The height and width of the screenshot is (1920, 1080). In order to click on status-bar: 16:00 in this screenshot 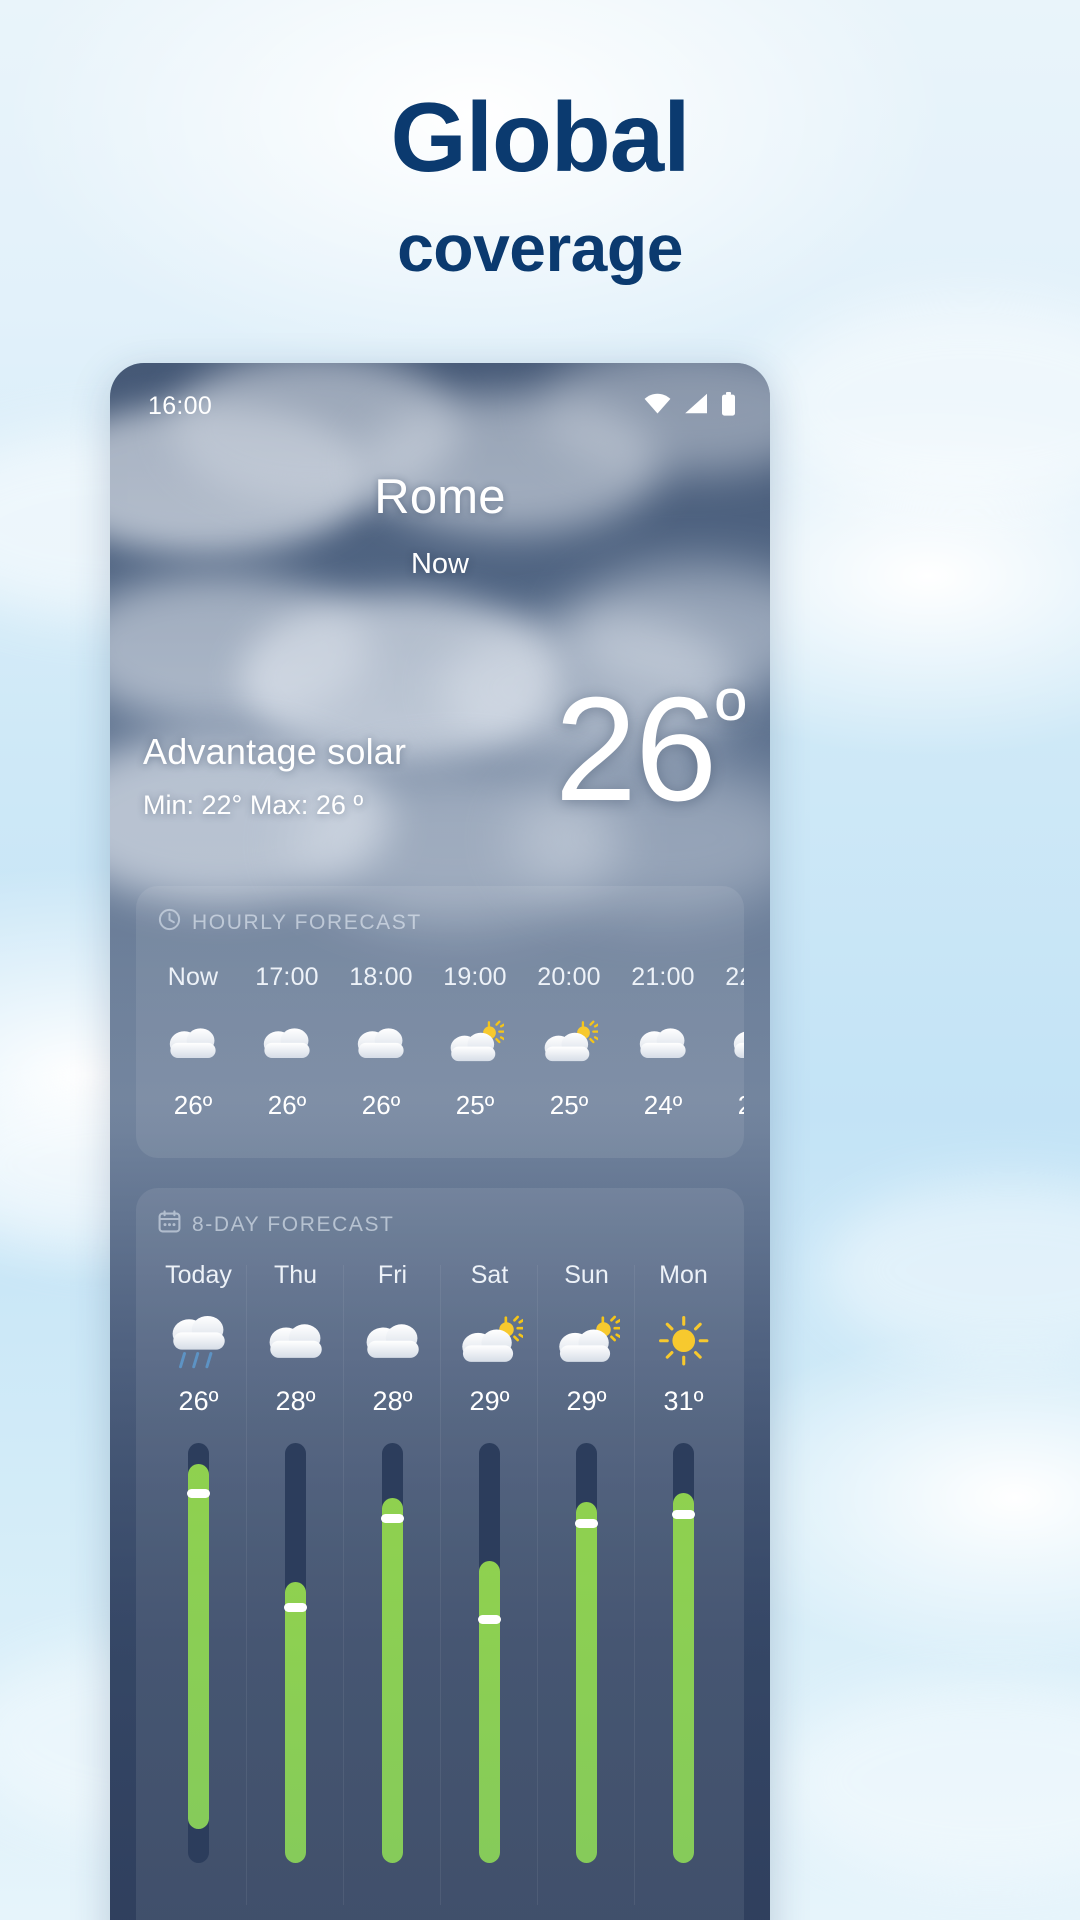, I will do `click(440, 406)`.